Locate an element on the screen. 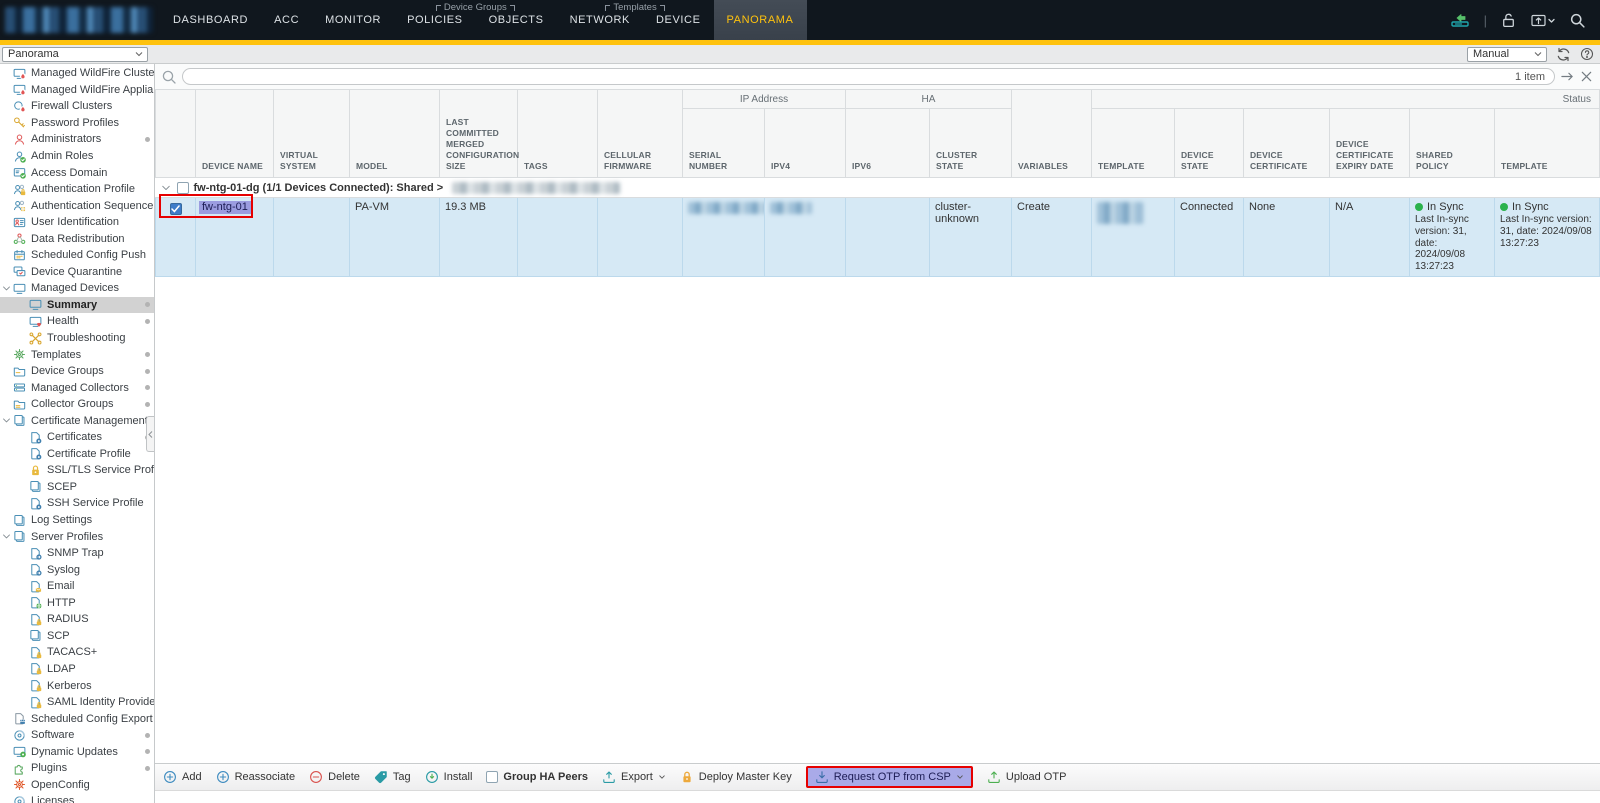 The height and width of the screenshot is (803, 1600). sidebar-item-http: HTTP is located at coordinates (77, 603).